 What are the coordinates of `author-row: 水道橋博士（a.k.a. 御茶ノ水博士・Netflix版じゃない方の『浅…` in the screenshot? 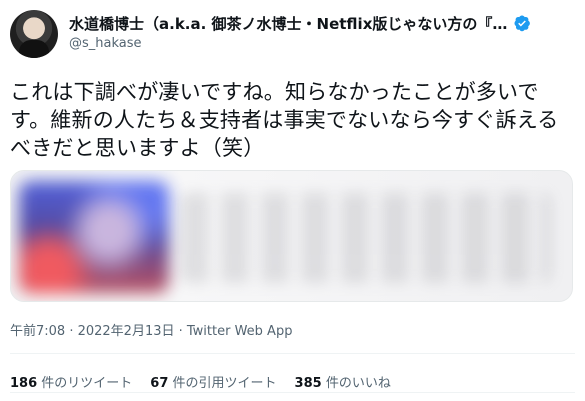 It's located at (314, 23).